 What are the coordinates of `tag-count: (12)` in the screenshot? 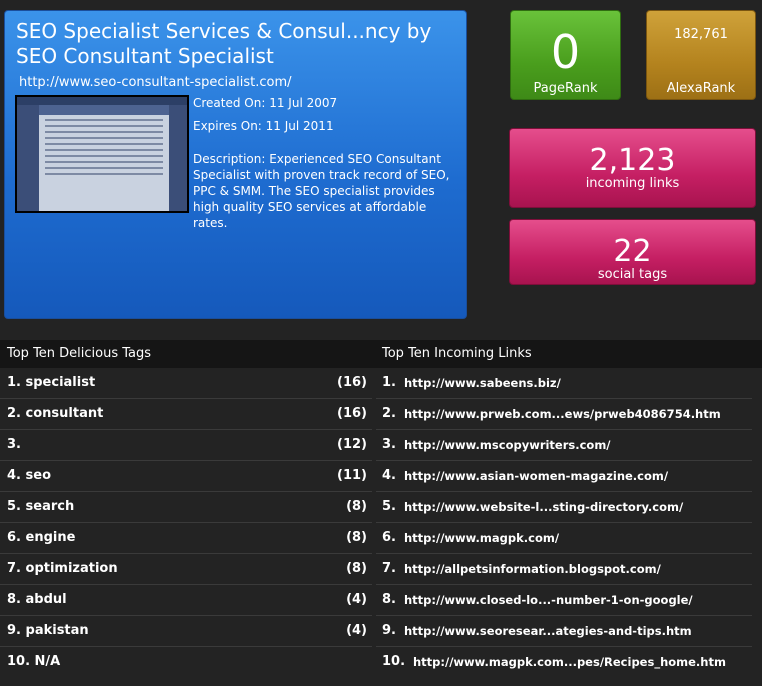 It's located at (352, 444).